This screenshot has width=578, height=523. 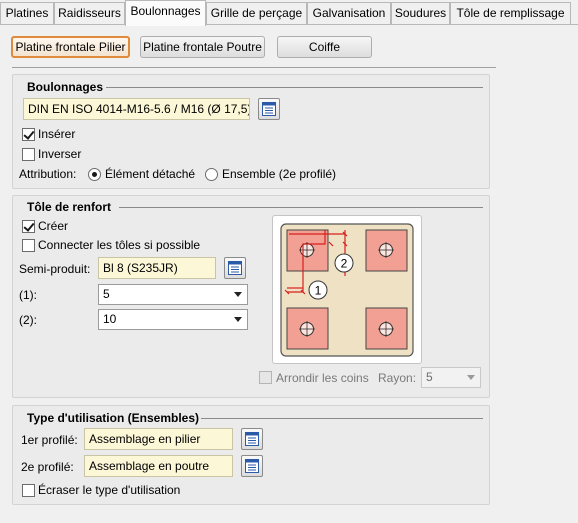 What do you see at coordinates (28, 295) in the screenshot?
I see `dimension-1-label: (1):` at bounding box center [28, 295].